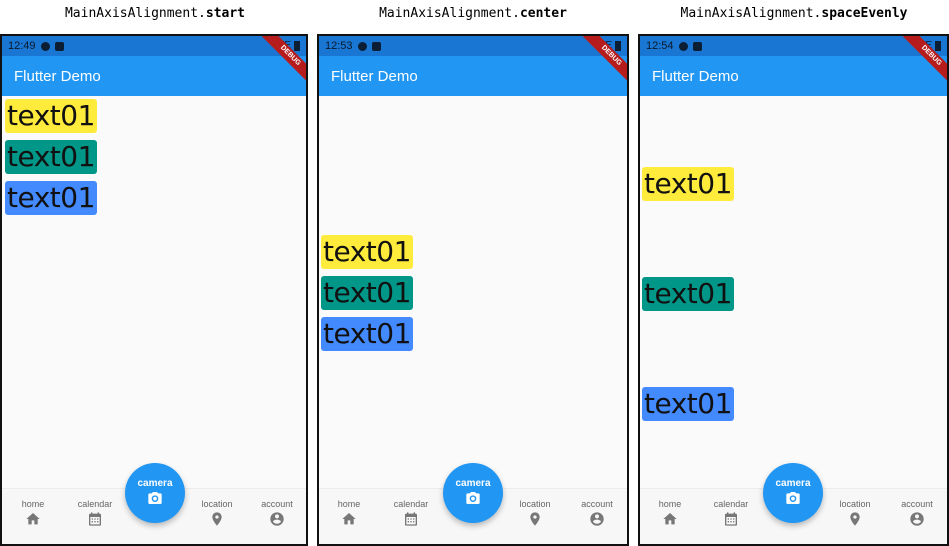 The width and height of the screenshot is (949, 546). I want to click on caption-spaceevenly: MainAxisAlignment.spaceEvenly, so click(794, 16).